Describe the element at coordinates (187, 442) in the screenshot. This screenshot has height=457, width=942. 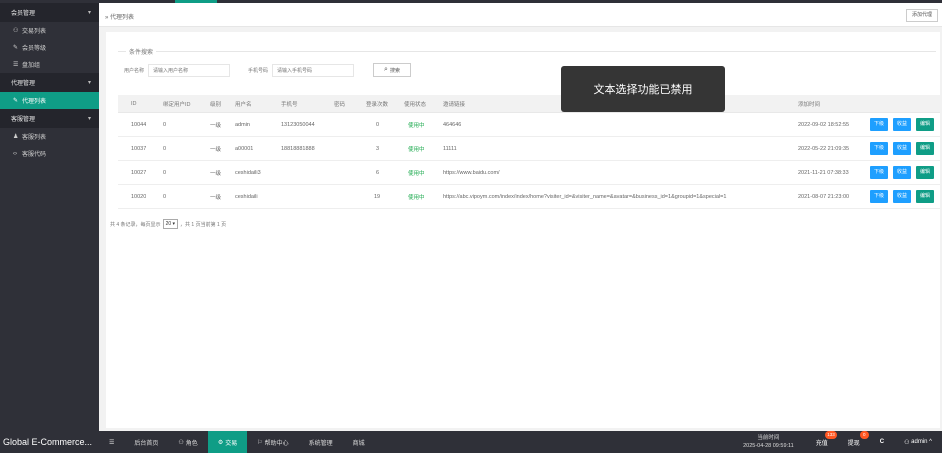
I see `tab-roles: ⚇ 角色` at that location.